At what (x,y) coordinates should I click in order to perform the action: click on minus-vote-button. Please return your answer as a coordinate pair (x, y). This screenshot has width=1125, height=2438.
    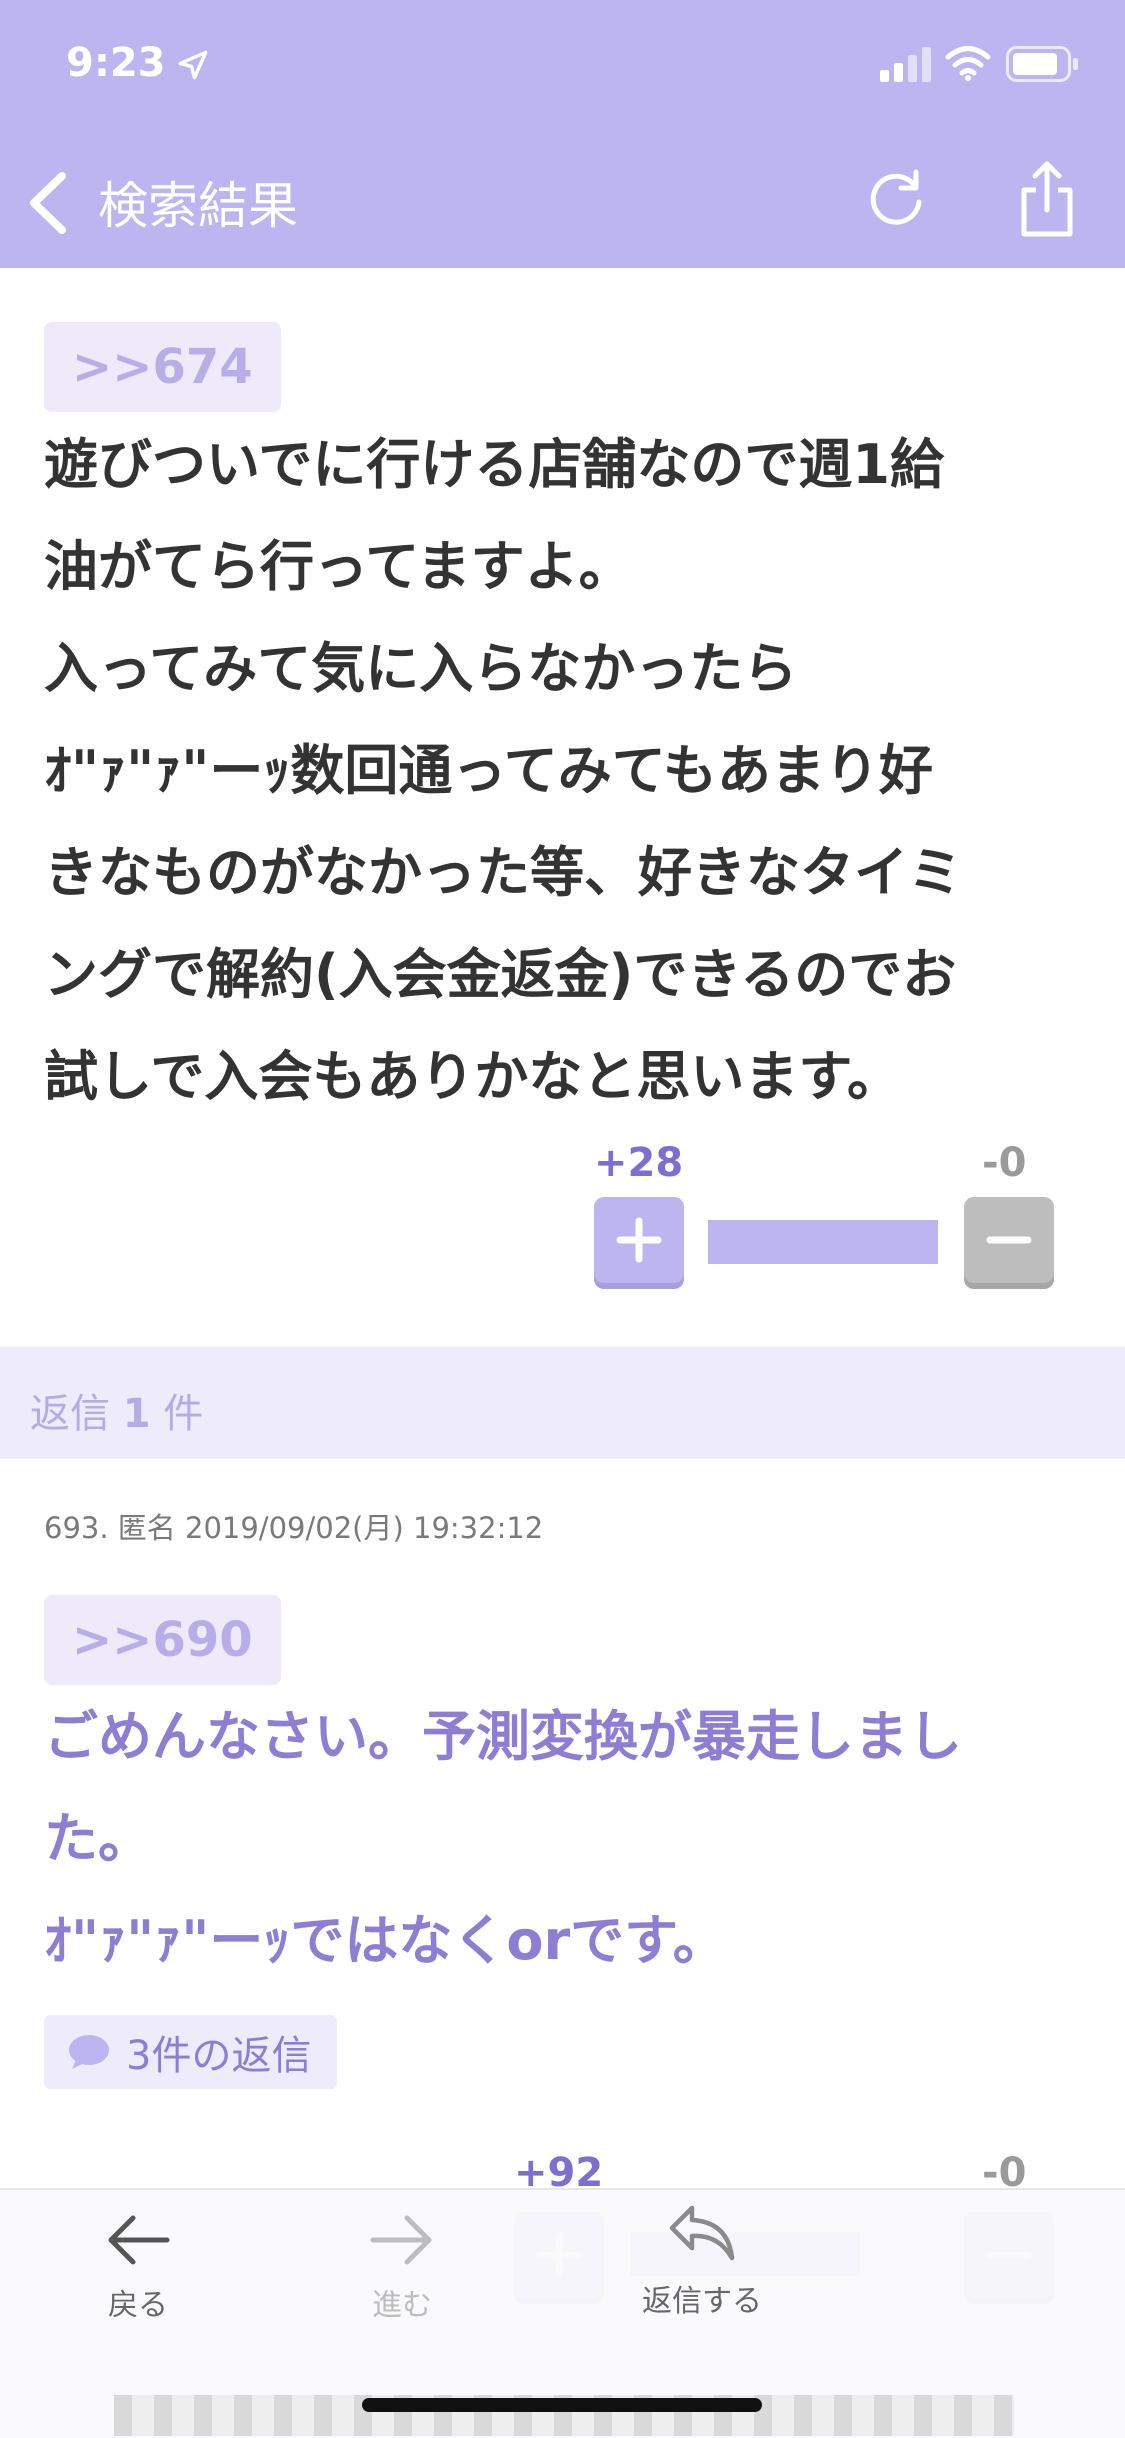
    Looking at the image, I should click on (1009, 1240).